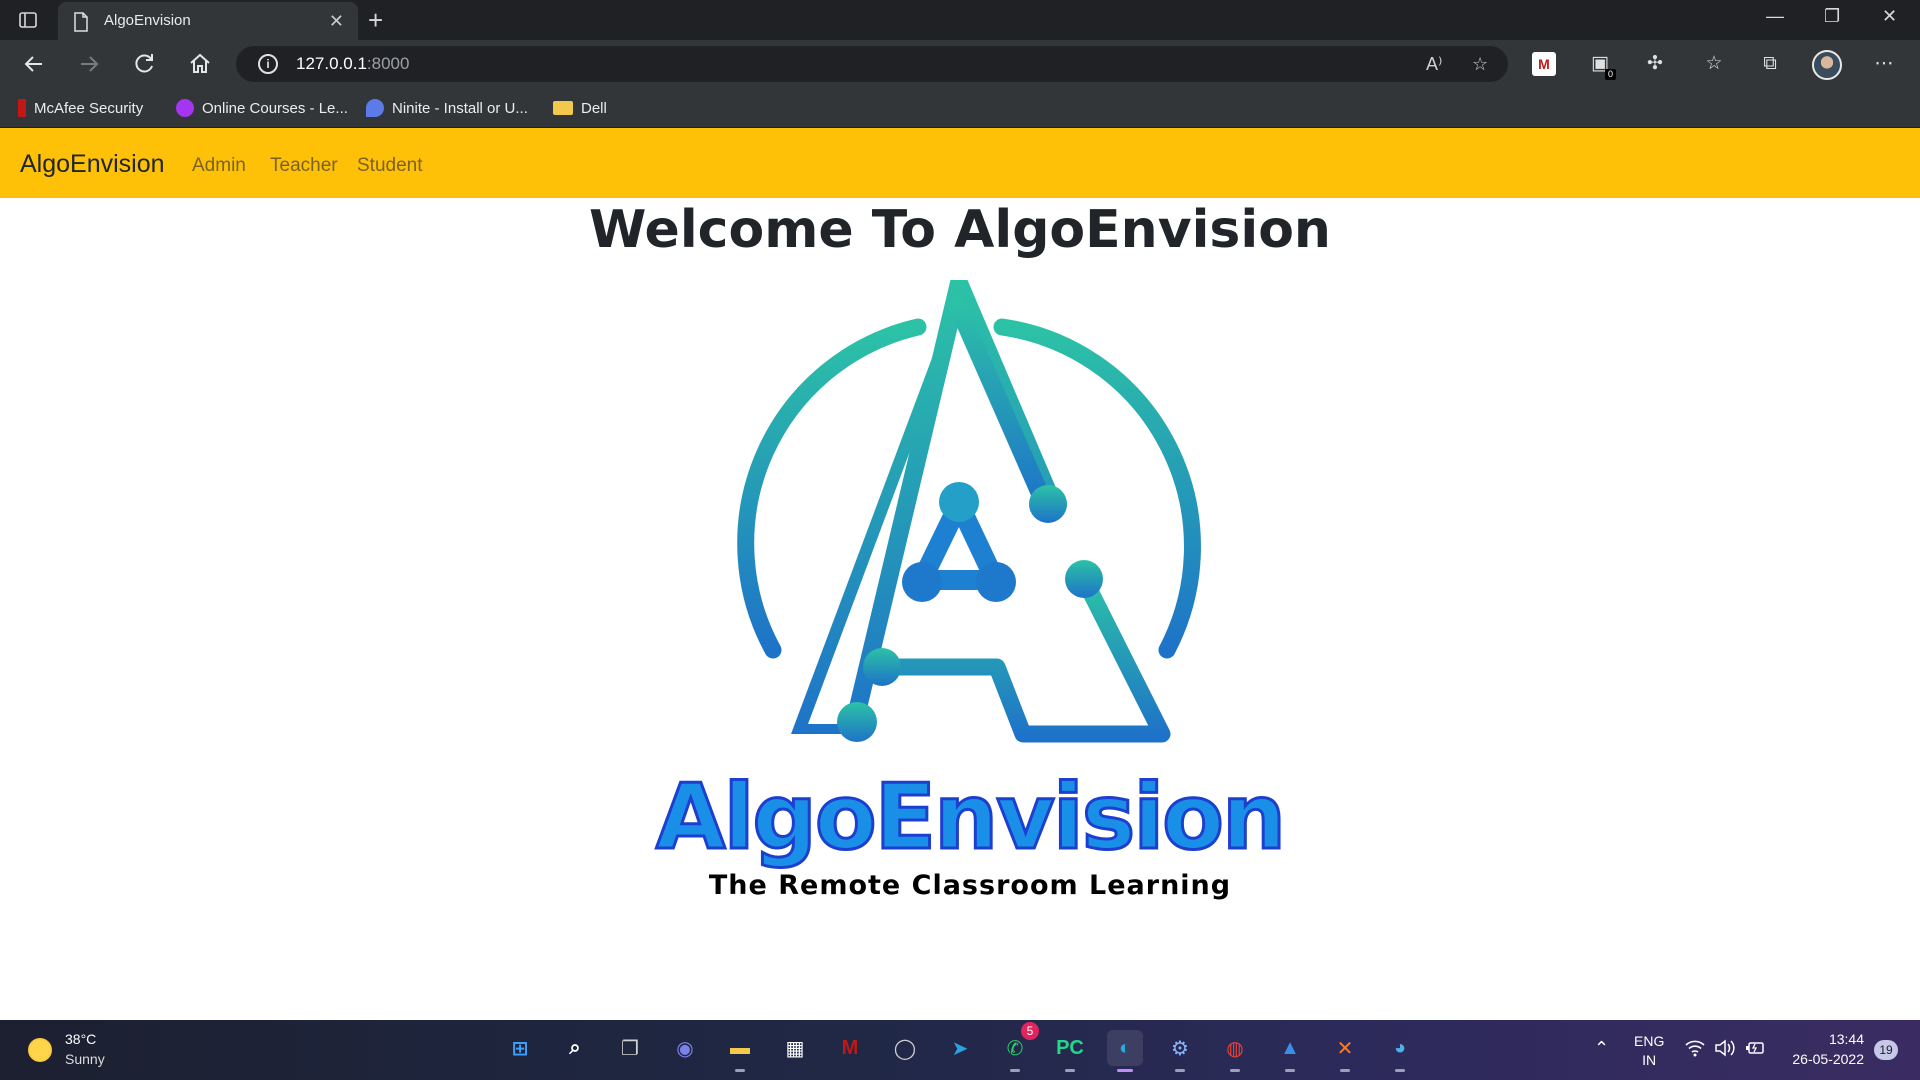 The height and width of the screenshot is (1080, 1920). What do you see at coordinates (352, 64) in the screenshot?
I see `url-text: 127.0.0.1:8000` at bounding box center [352, 64].